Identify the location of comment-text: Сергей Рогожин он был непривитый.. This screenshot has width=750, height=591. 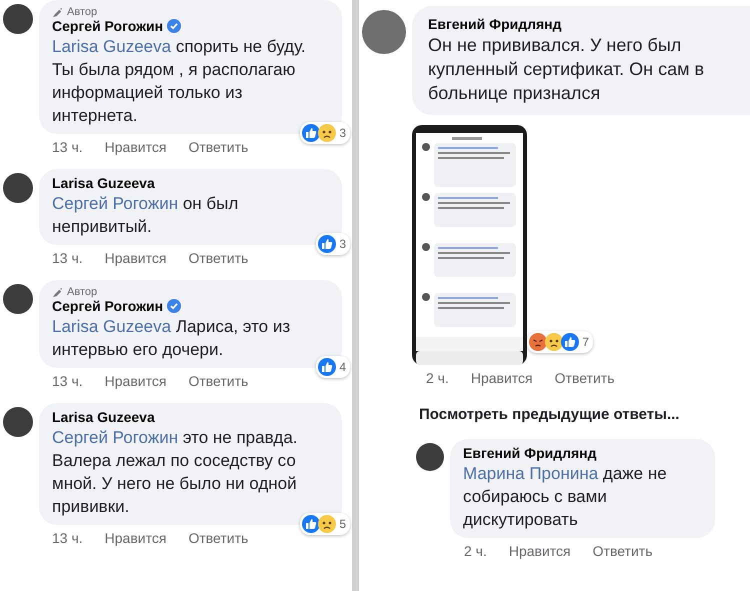
(146, 215).